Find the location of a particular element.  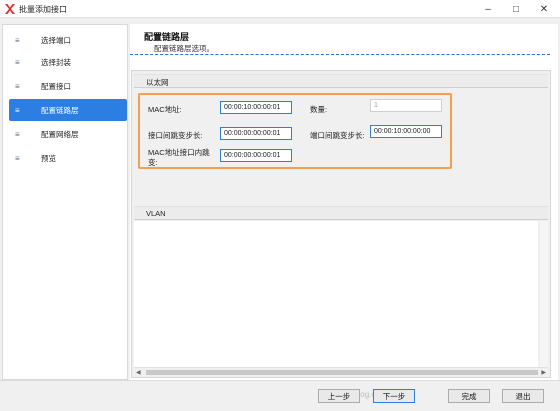

ethernet-section-header: 以太网 is located at coordinates (341, 81).